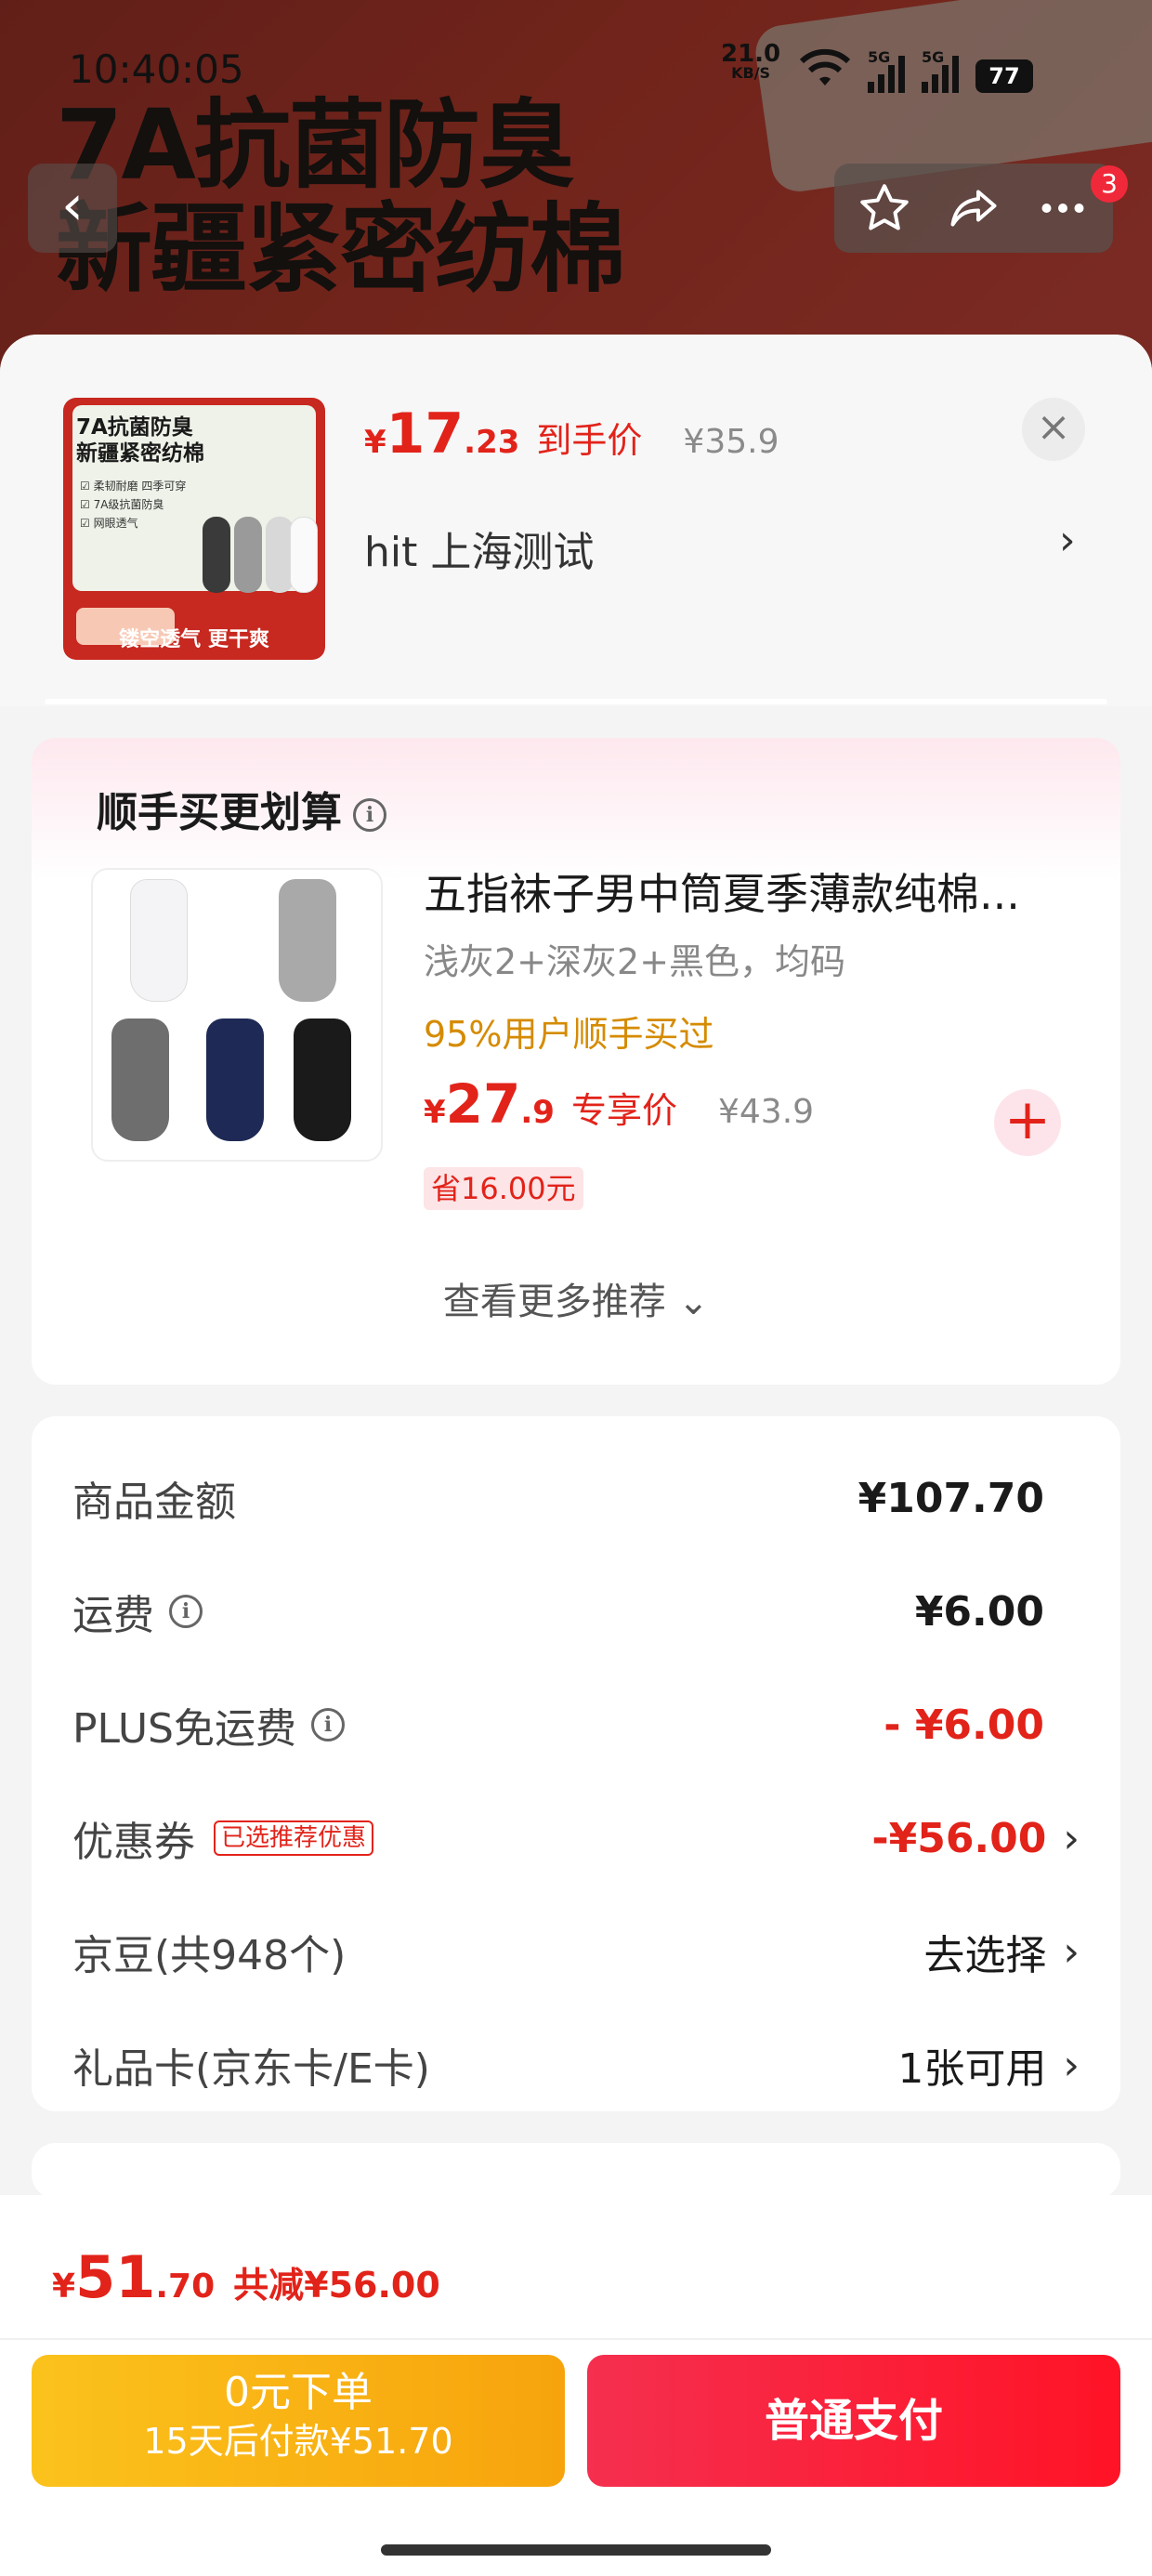 The height and width of the screenshot is (2576, 1152). What do you see at coordinates (237, 1015) in the screenshot?
I see `addon-product-image` at bounding box center [237, 1015].